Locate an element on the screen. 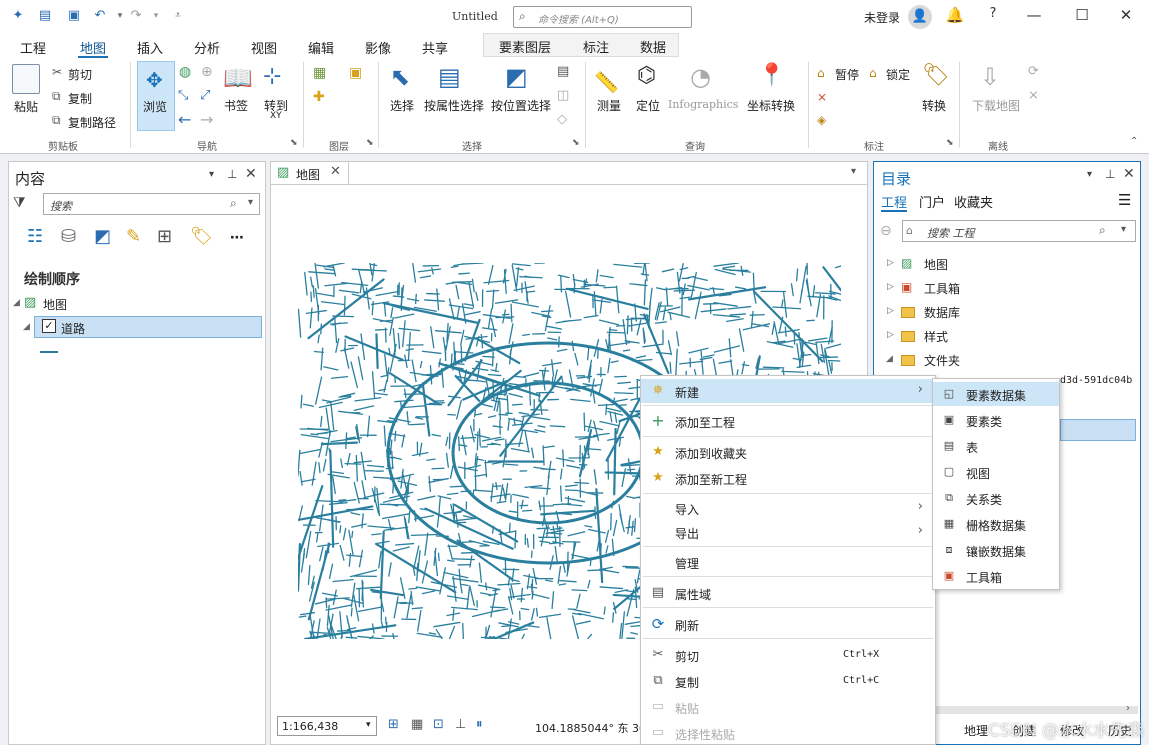  submenu-item-raster-dataset: ▦ 栅格数据集 is located at coordinates (996, 524).